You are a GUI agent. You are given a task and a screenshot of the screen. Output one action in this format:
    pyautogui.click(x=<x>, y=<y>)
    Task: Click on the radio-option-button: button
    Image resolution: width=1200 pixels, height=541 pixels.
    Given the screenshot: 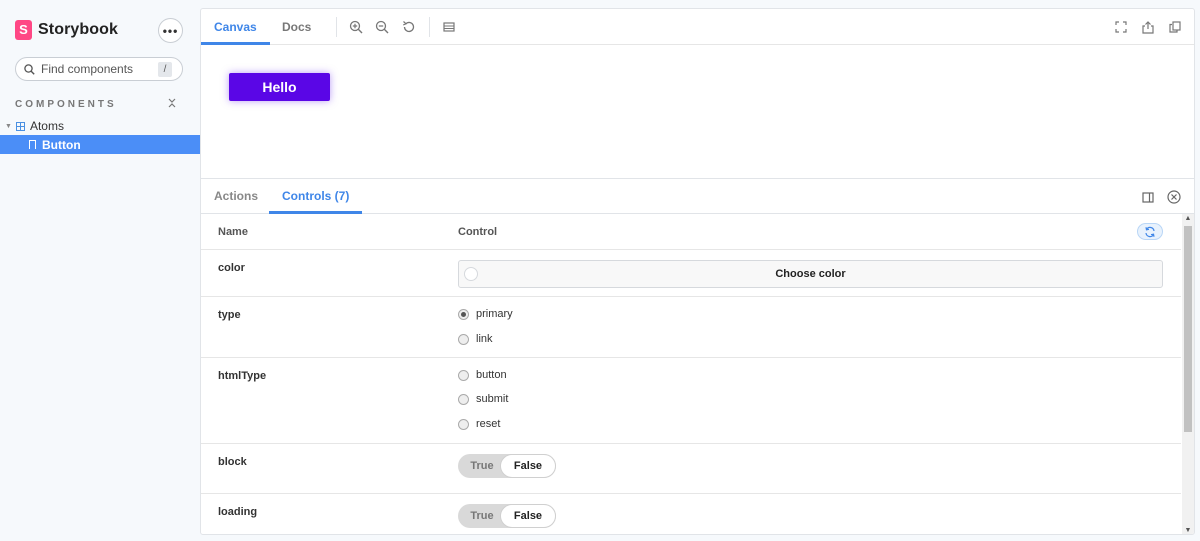 What is the action you would take?
    pyautogui.click(x=482, y=375)
    